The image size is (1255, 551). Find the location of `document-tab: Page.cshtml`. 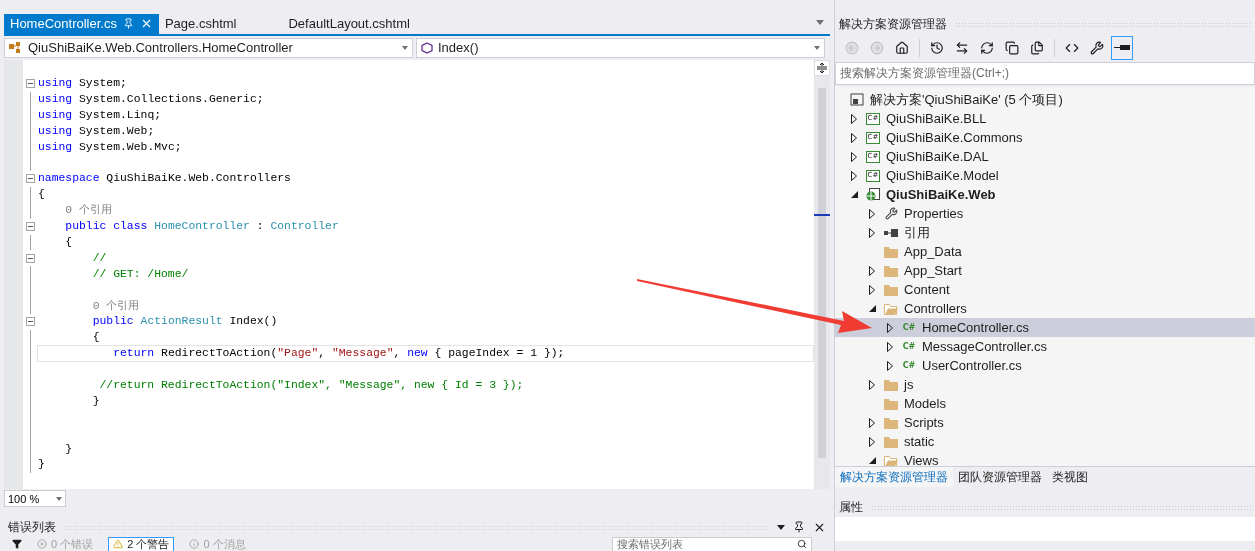

document-tab: Page.cshtml is located at coordinates (200, 23).